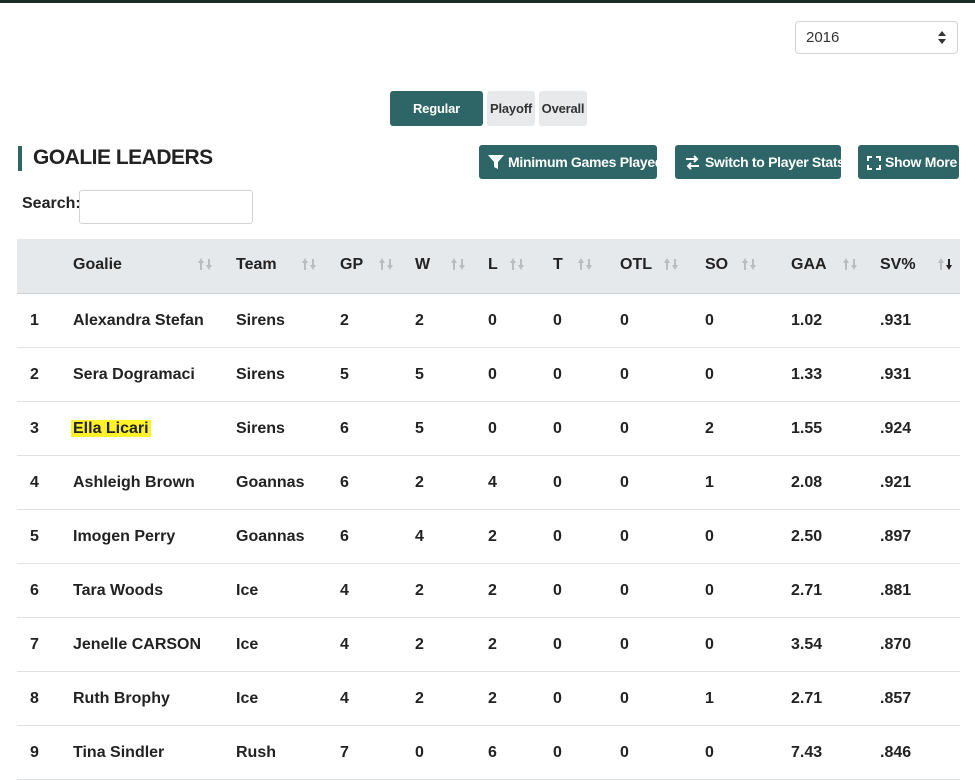 This screenshot has height=780, width=975. What do you see at coordinates (45, 644) in the screenshot?
I see `cell-rank: 7` at bounding box center [45, 644].